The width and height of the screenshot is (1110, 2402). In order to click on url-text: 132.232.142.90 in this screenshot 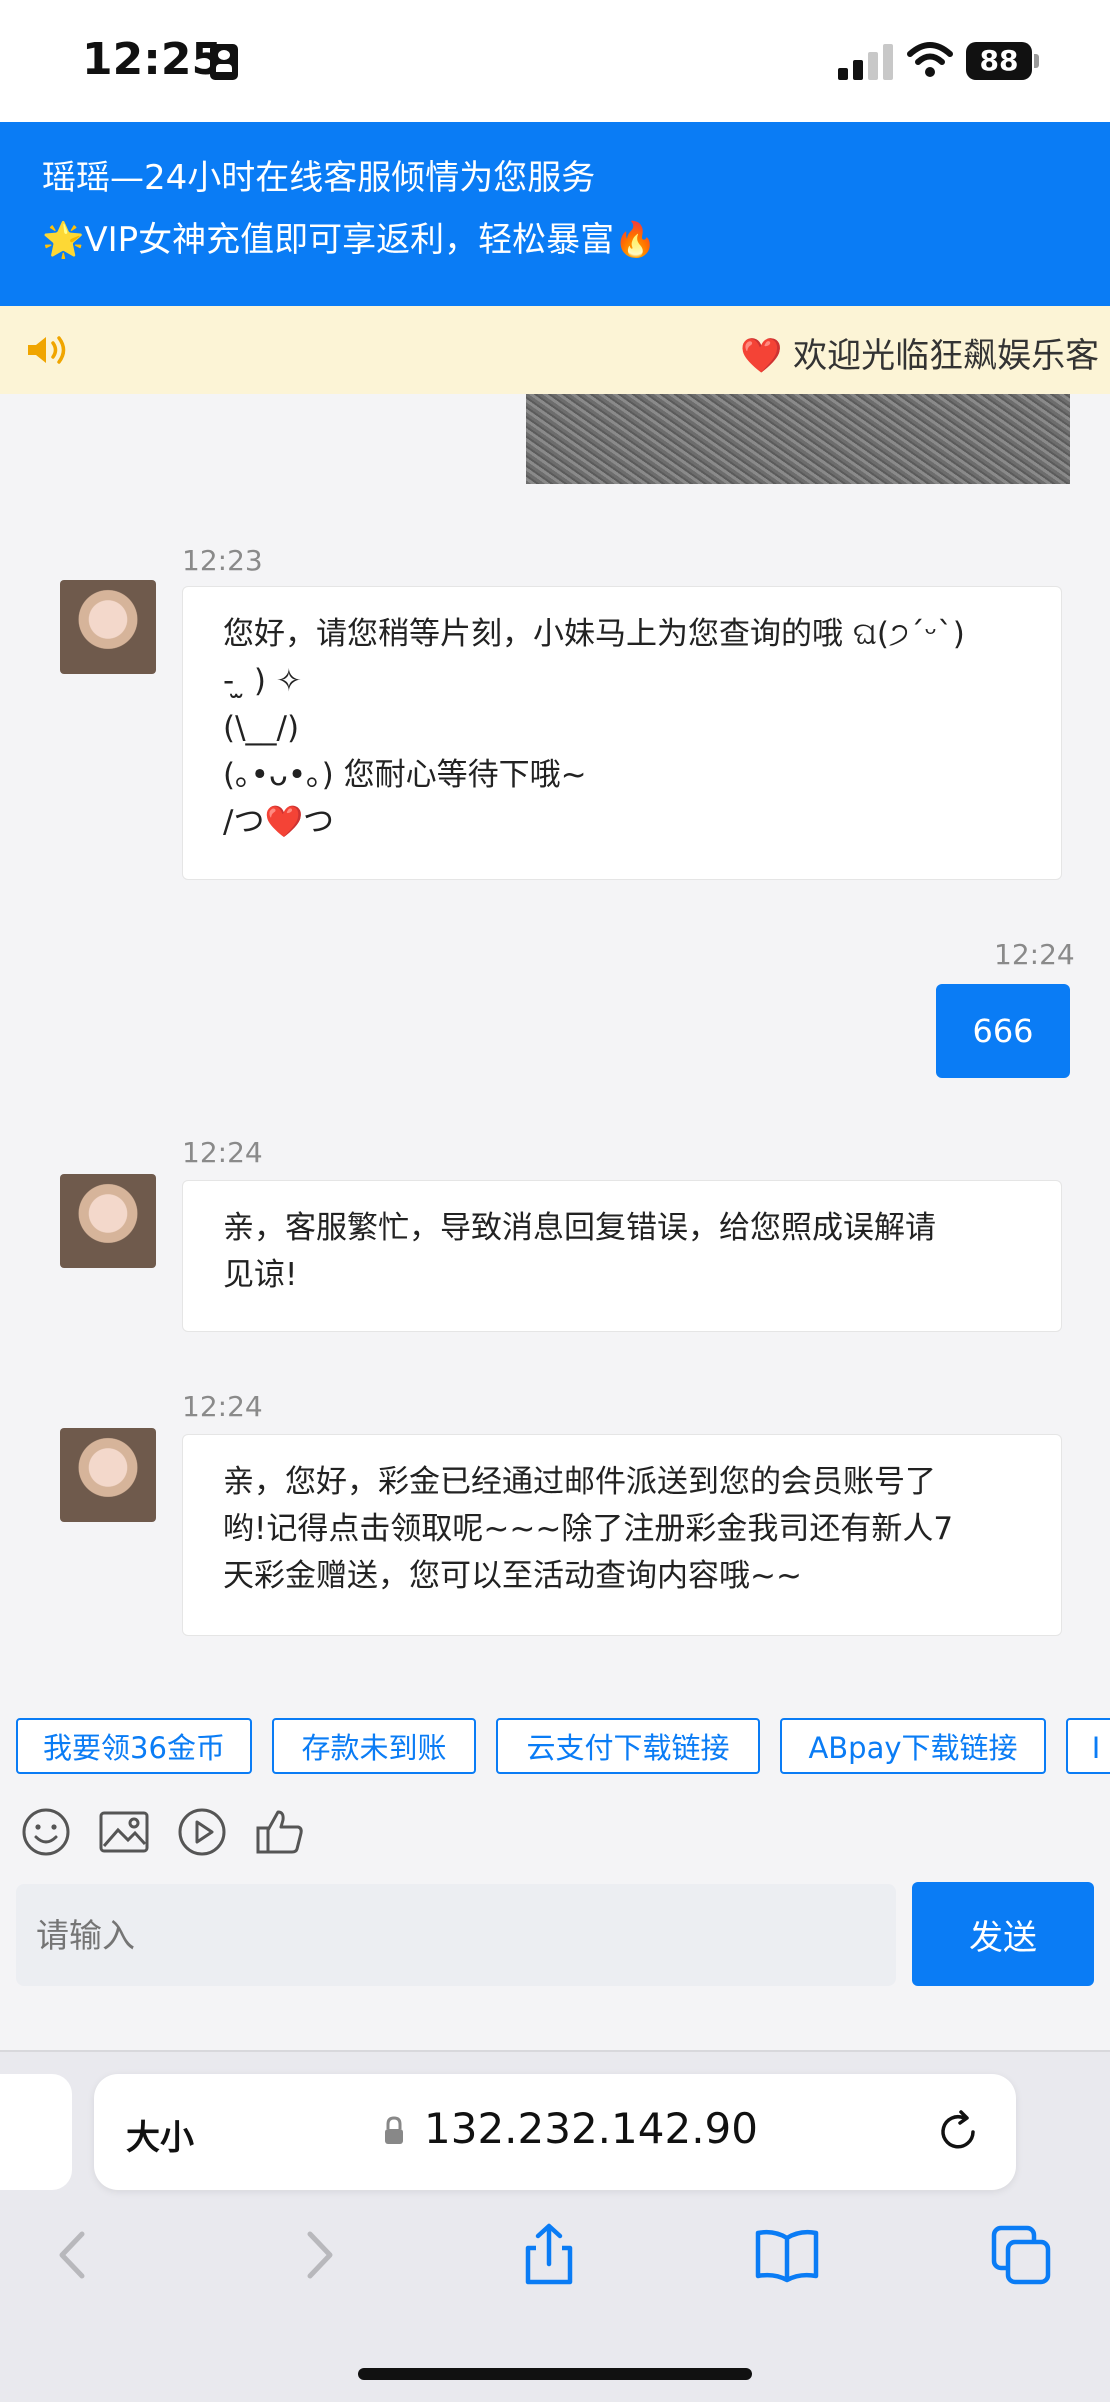, I will do `click(591, 2128)`.